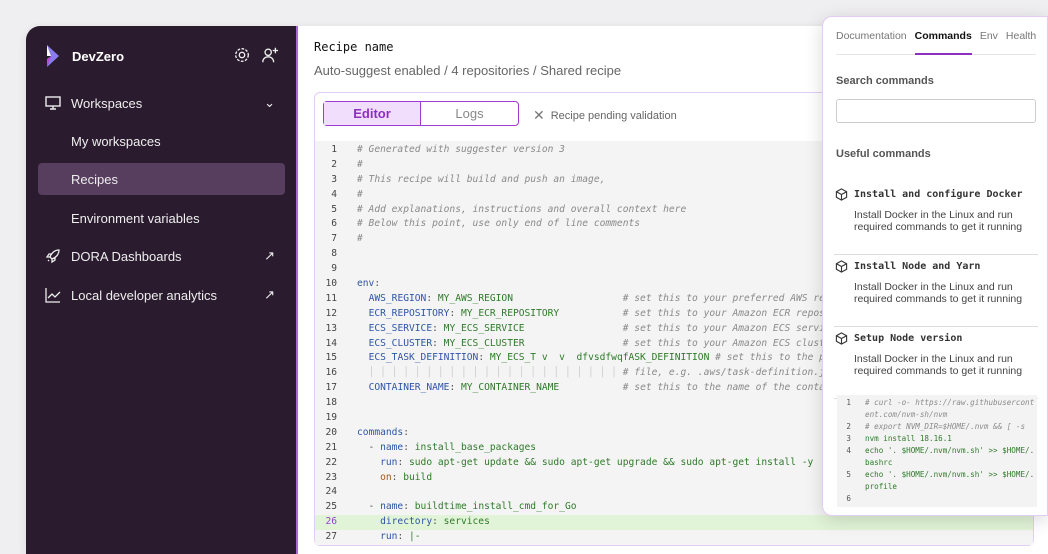  I want to click on line-number: 15, so click(331, 358).